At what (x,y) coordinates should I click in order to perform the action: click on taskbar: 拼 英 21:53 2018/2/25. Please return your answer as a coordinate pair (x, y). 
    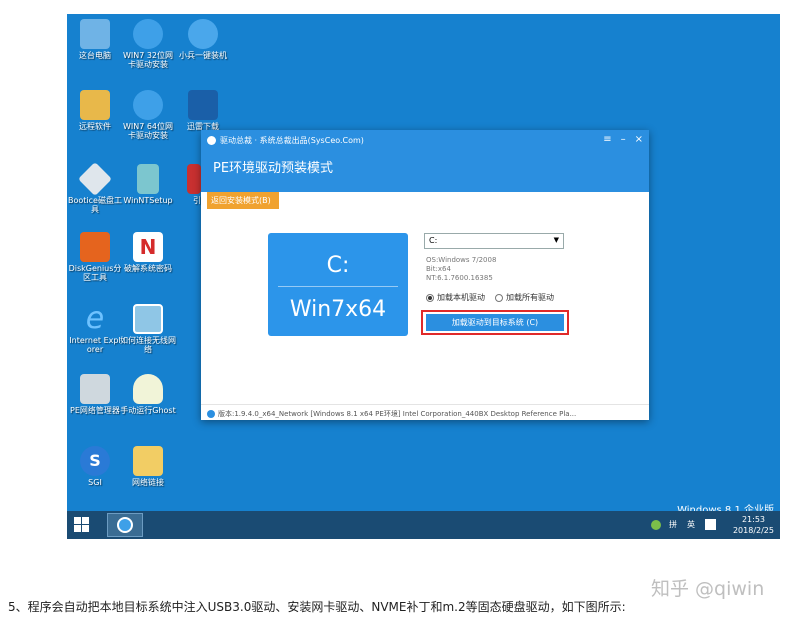
    Looking at the image, I should click on (423, 525).